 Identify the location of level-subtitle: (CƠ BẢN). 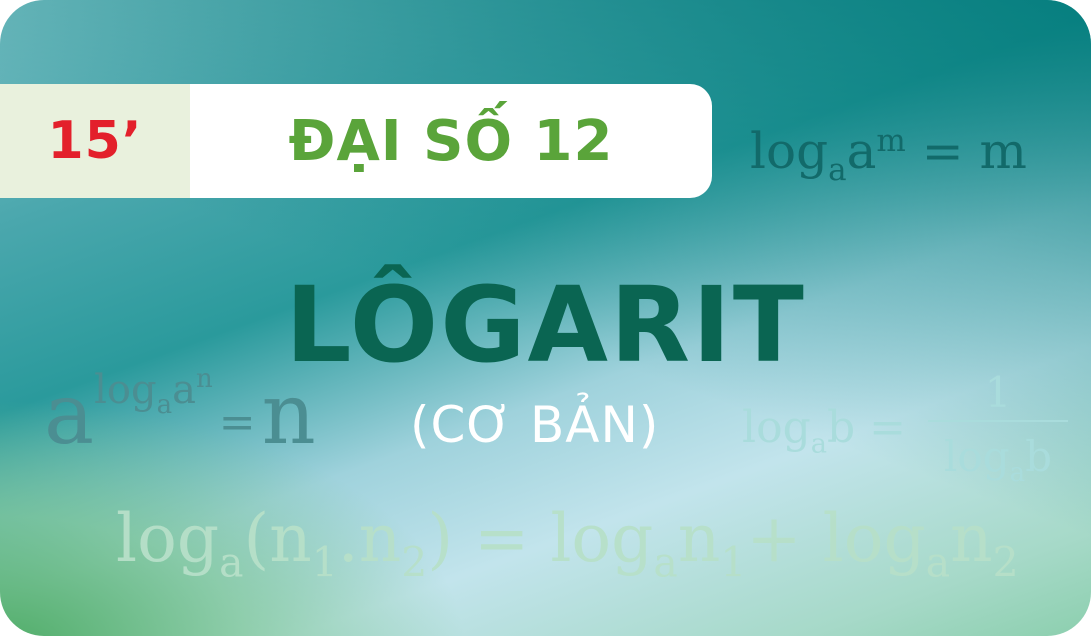
(535, 425).